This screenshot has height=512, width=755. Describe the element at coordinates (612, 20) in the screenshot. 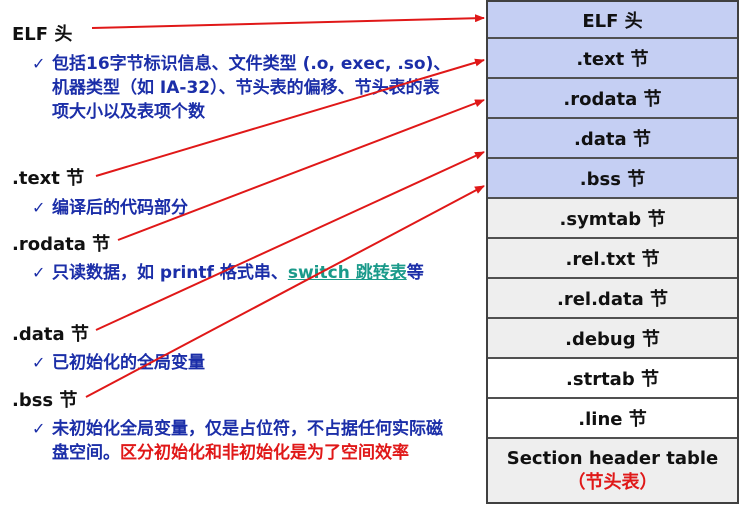

I see `row-elf-header: ELF 头` at that location.